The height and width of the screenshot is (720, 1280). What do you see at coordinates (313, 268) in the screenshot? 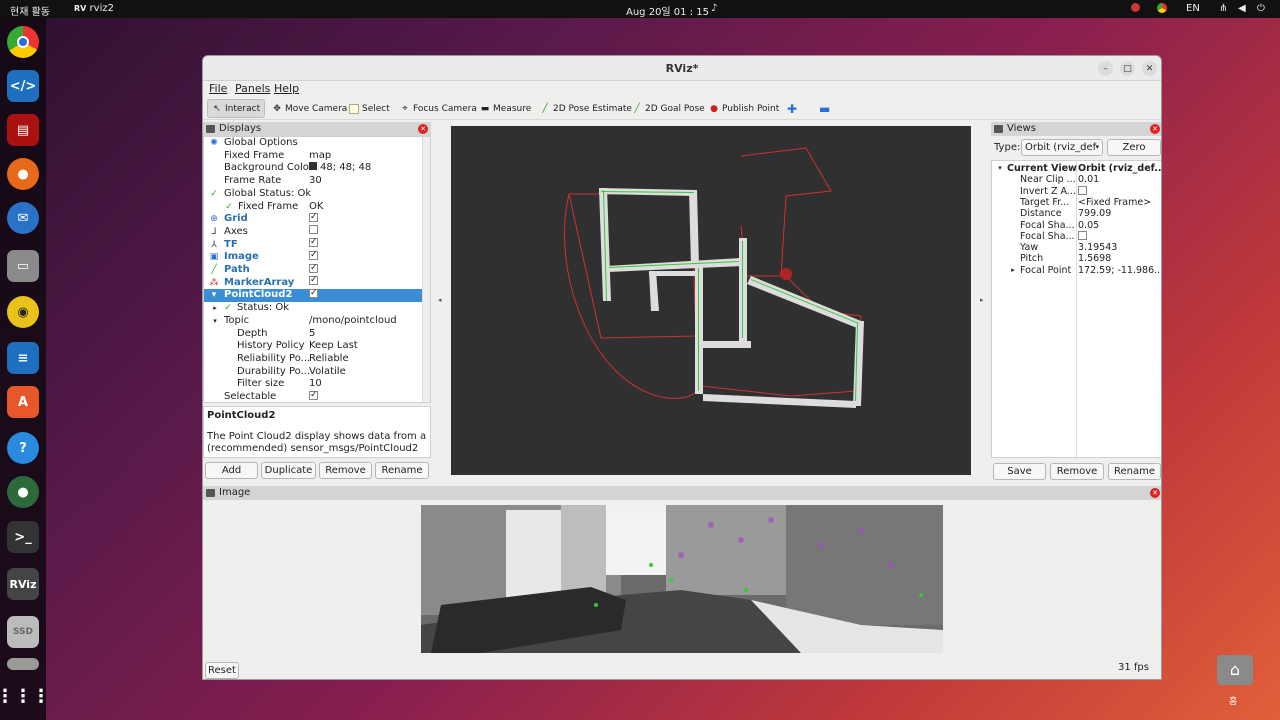
I see `path-checkbox` at bounding box center [313, 268].